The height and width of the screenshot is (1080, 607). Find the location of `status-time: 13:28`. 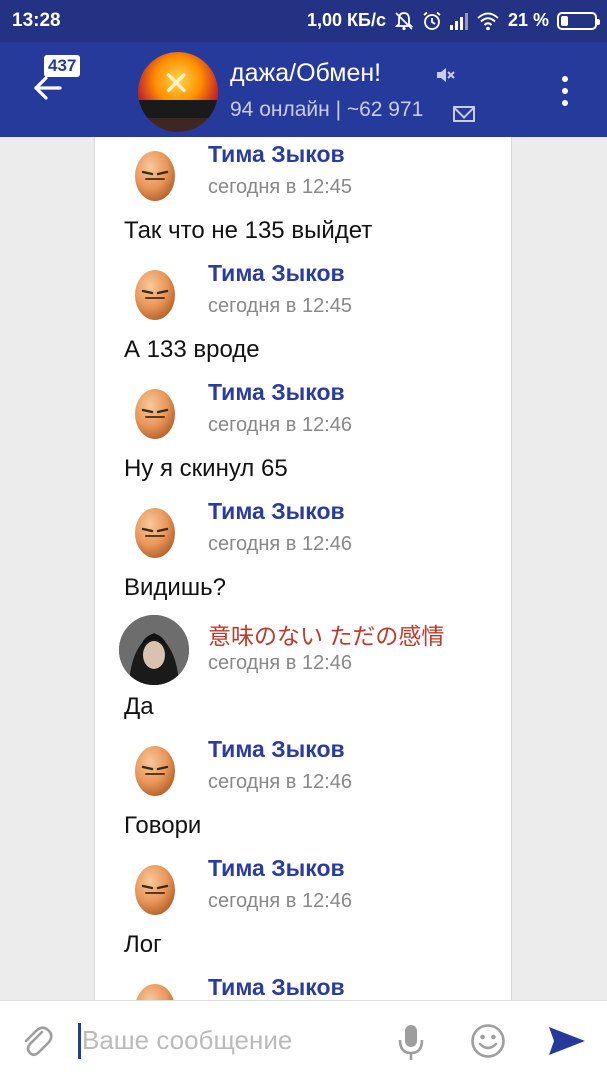

status-time: 13:28 is located at coordinates (36, 20).